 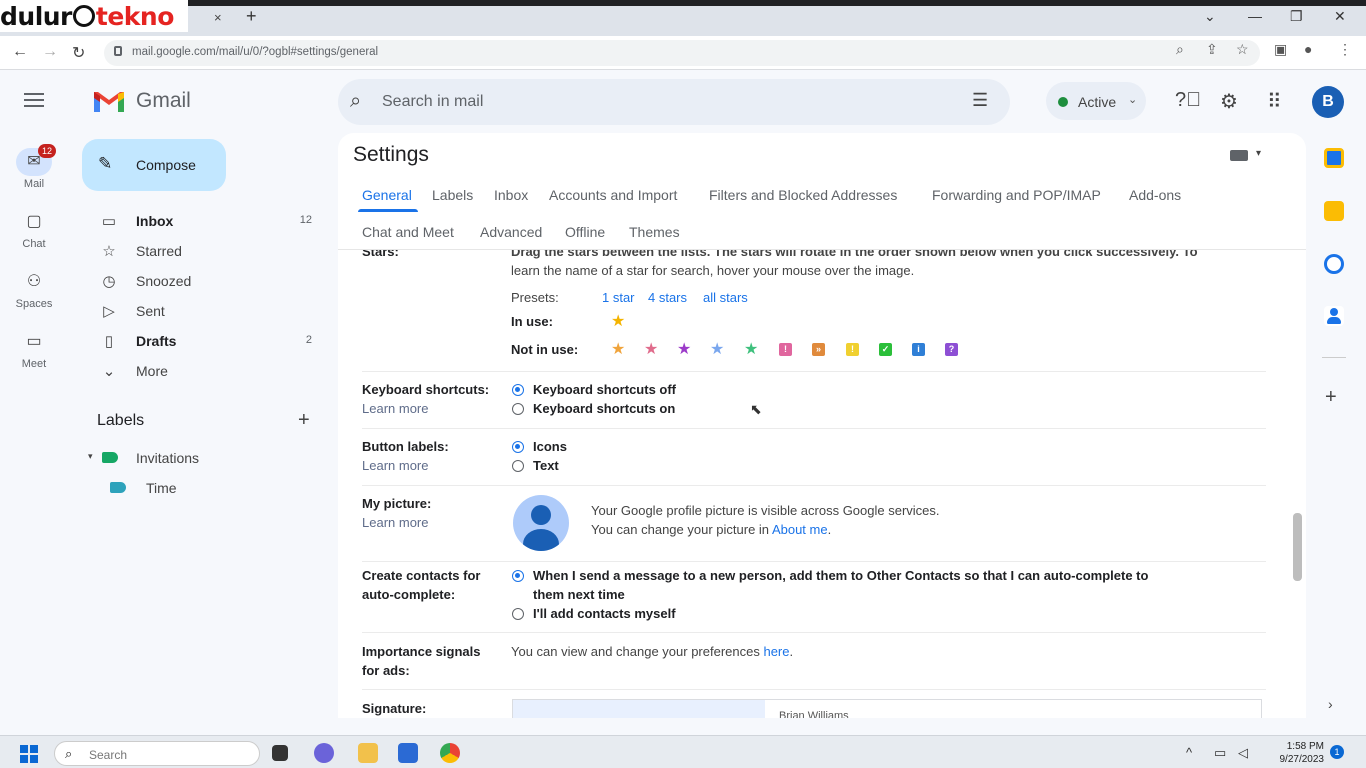 What do you see at coordinates (618, 350) in the screenshot?
I see `orange-star-icon: ★` at bounding box center [618, 350].